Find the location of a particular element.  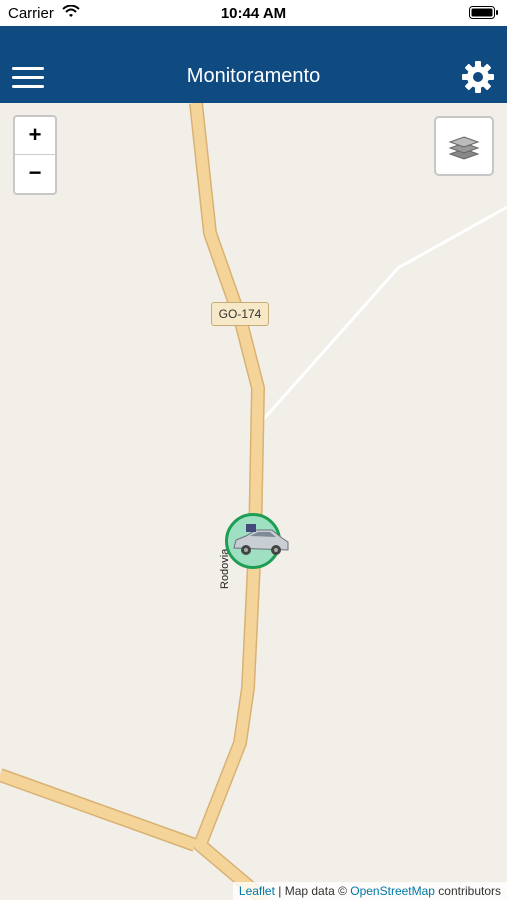

gear-icon is located at coordinates (478, 77).